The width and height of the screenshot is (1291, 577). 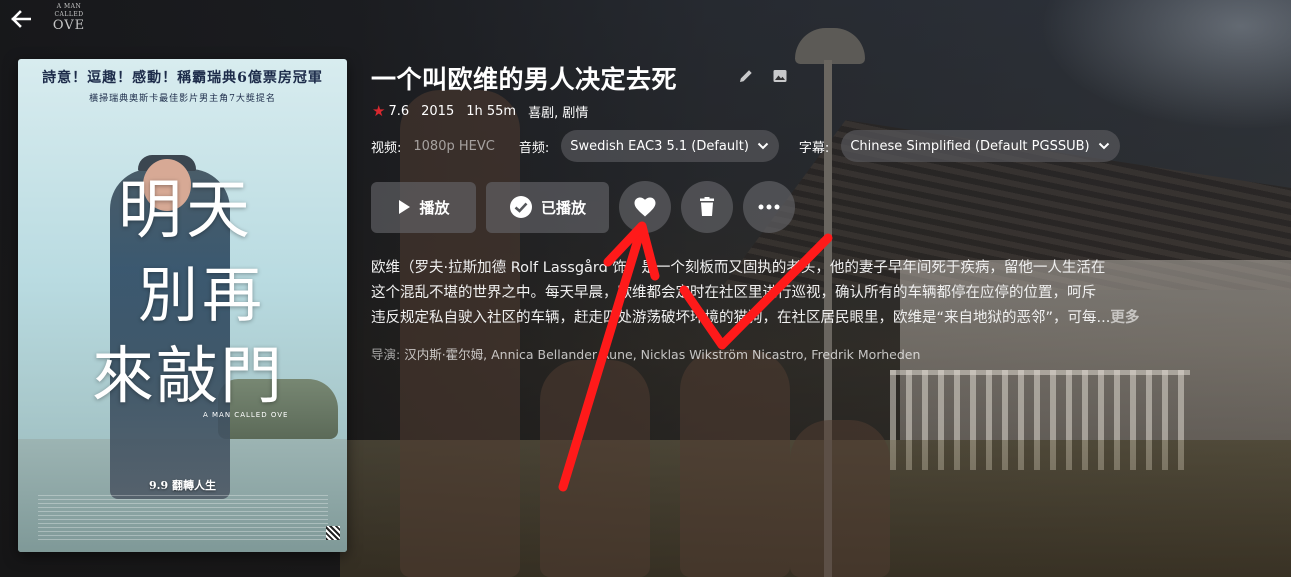 I want to click on more-horizontal-icon, so click(x=769, y=207).